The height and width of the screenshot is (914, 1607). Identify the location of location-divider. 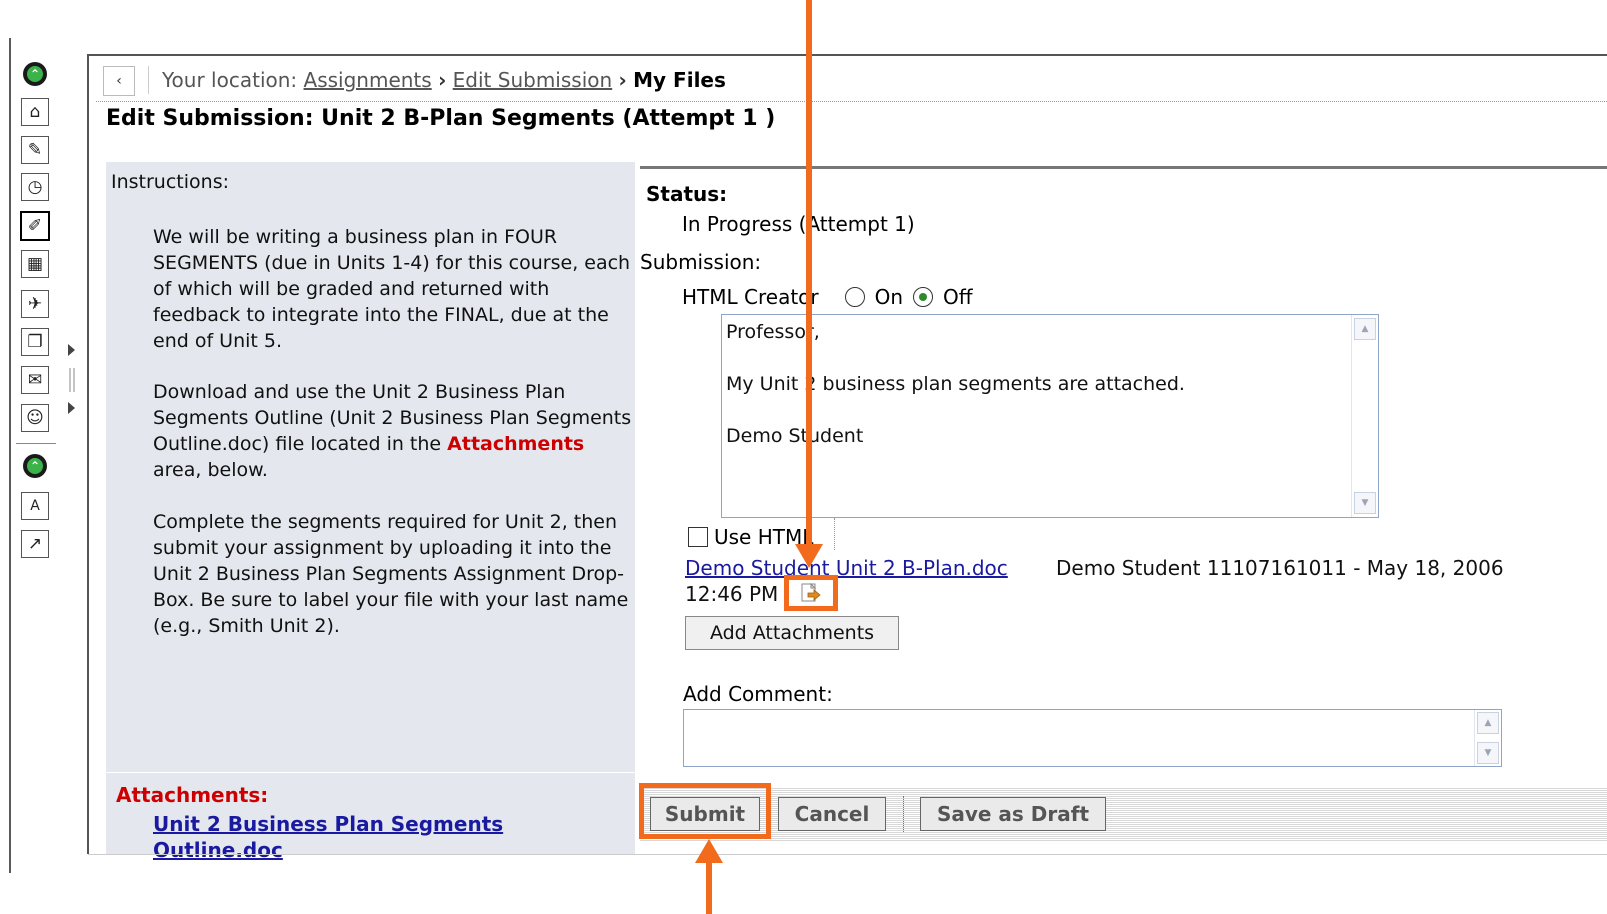
(148, 80).